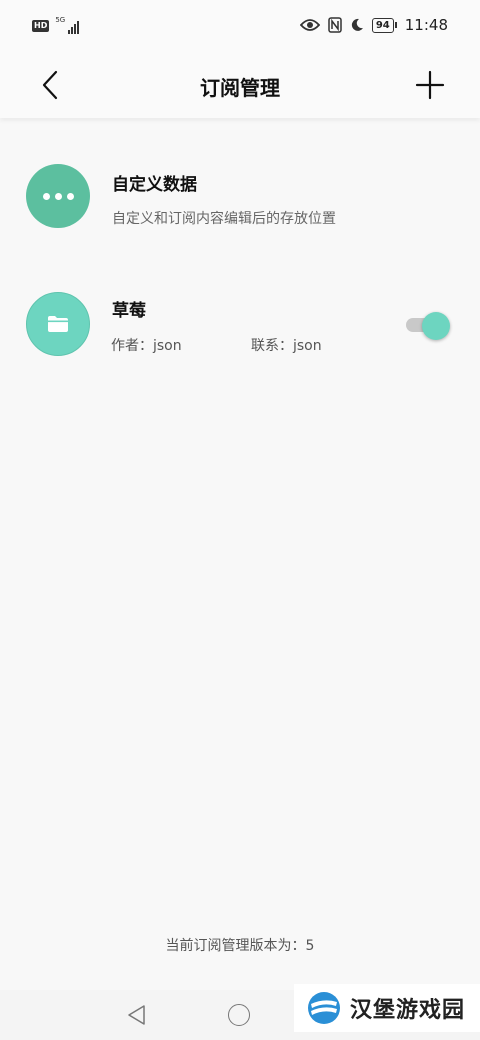 The image size is (480, 1040). I want to click on app-header: 订阅管理, so click(240, 86).